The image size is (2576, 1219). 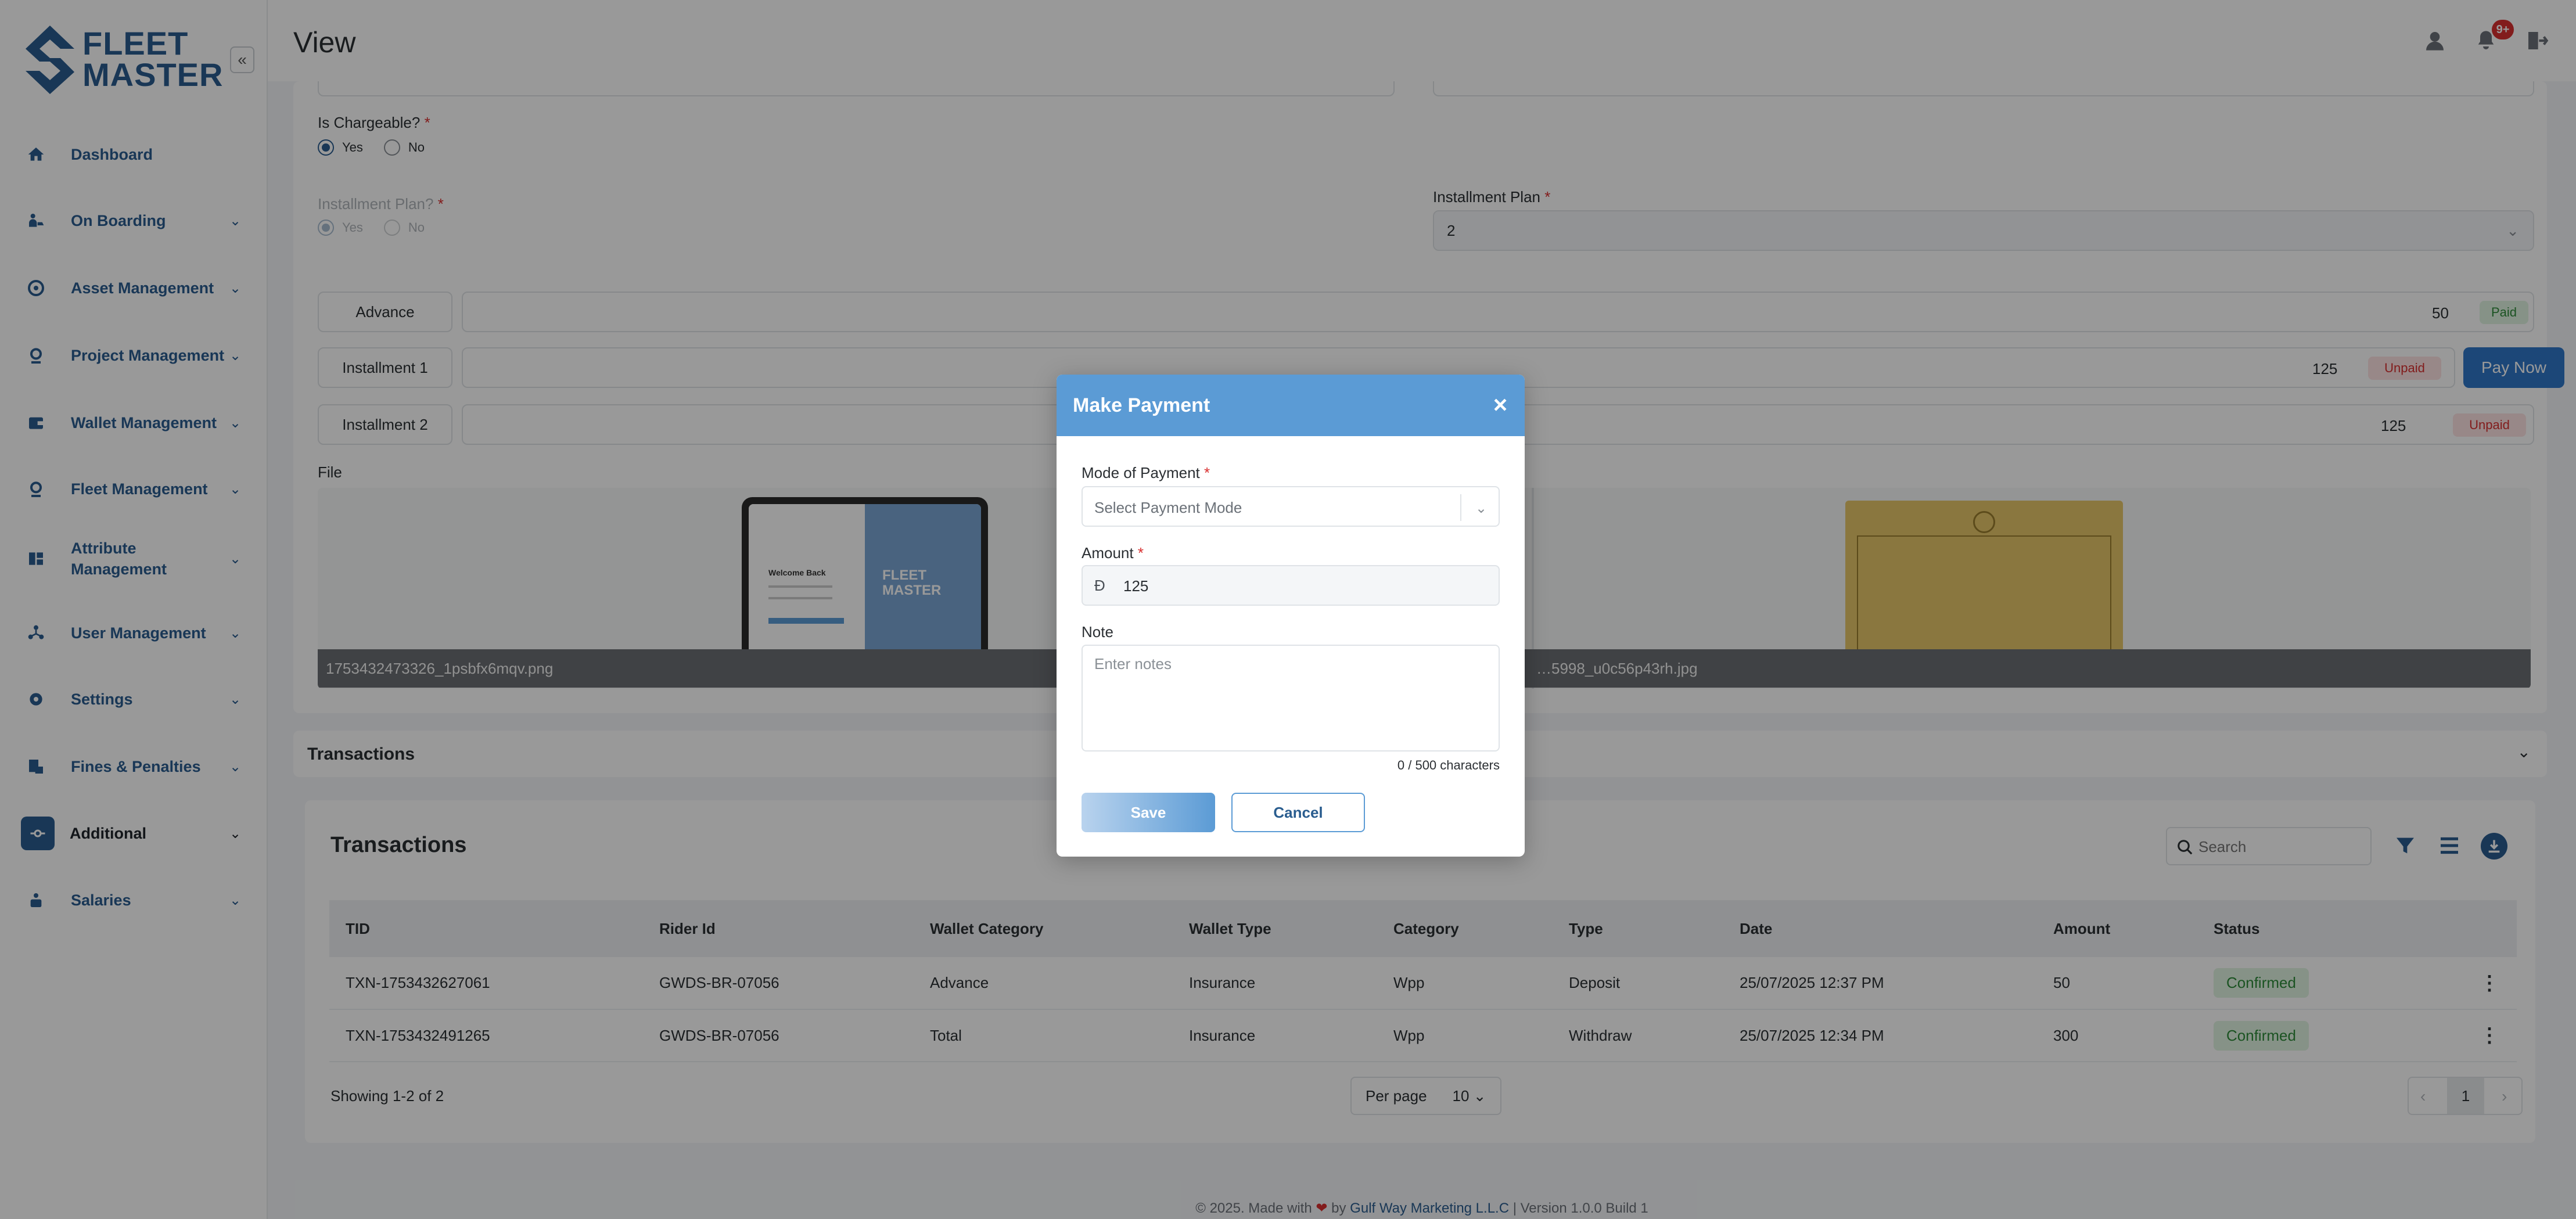 What do you see at coordinates (1168, 508) in the screenshot?
I see `mode-placeholder: Select Payment Mode` at bounding box center [1168, 508].